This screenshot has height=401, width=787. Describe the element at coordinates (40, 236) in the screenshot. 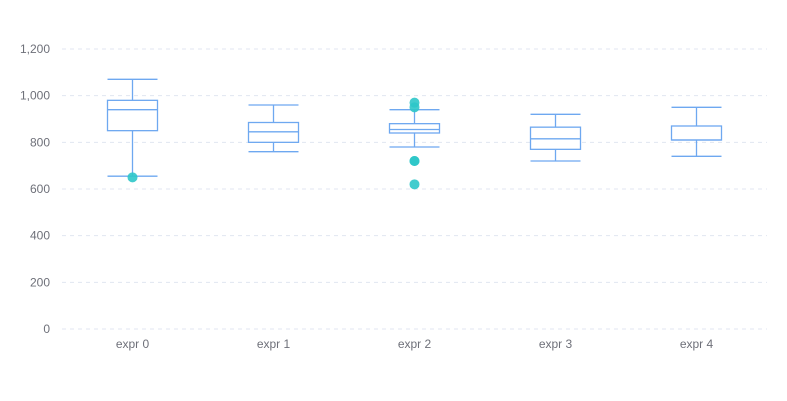

I see `y-tick-label: 400` at that location.